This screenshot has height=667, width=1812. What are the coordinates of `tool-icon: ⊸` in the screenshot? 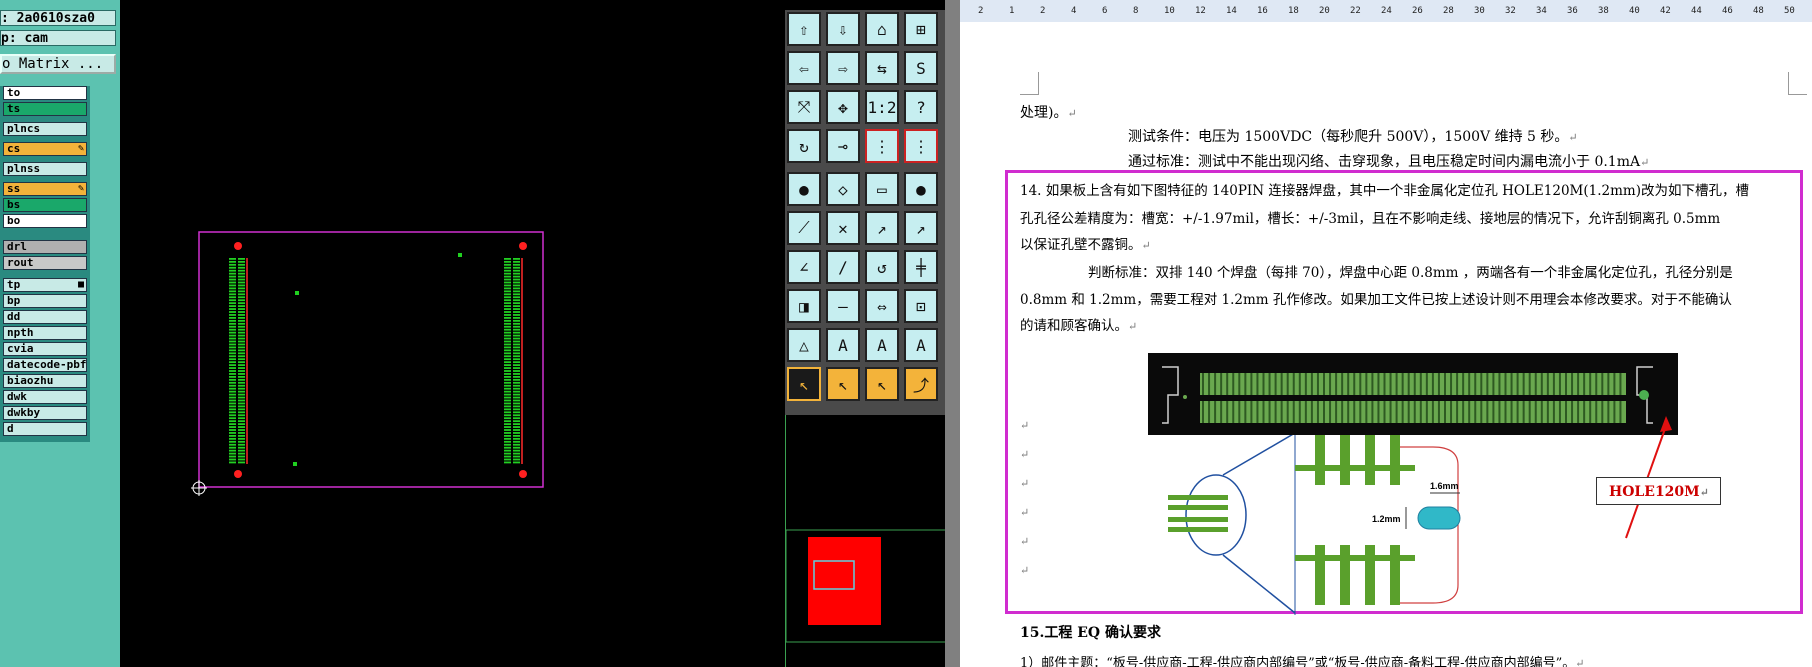 It's located at (843, 146).